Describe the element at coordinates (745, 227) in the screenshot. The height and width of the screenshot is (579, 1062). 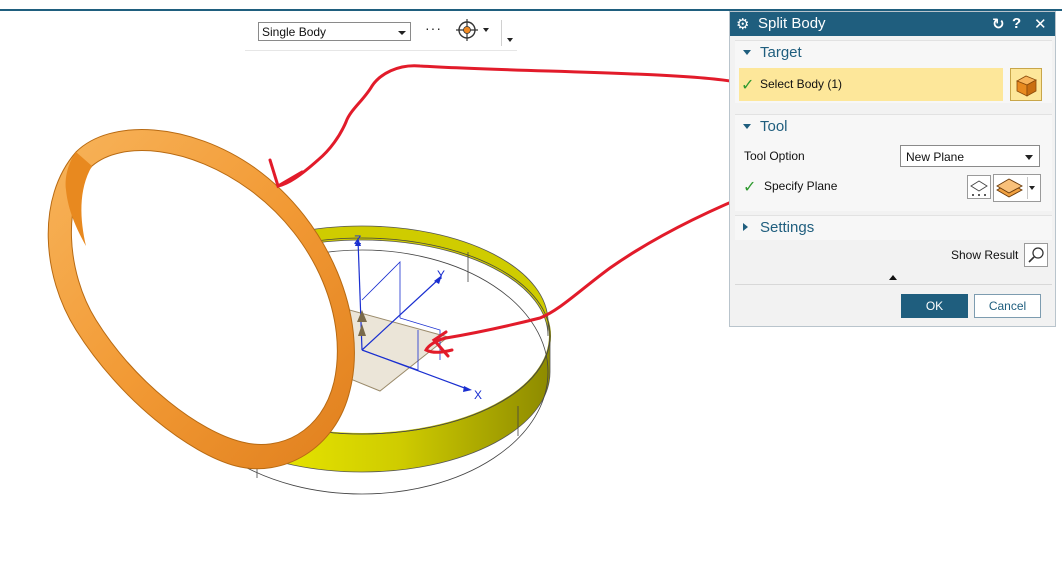
I see `caret-right-icon` at that location.